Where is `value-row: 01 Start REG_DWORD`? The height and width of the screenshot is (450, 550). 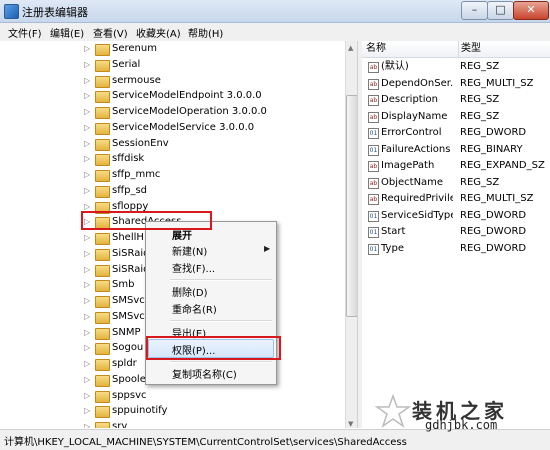 value-row: 01 Start REG_DWORD is located at coordinates (456, 232).